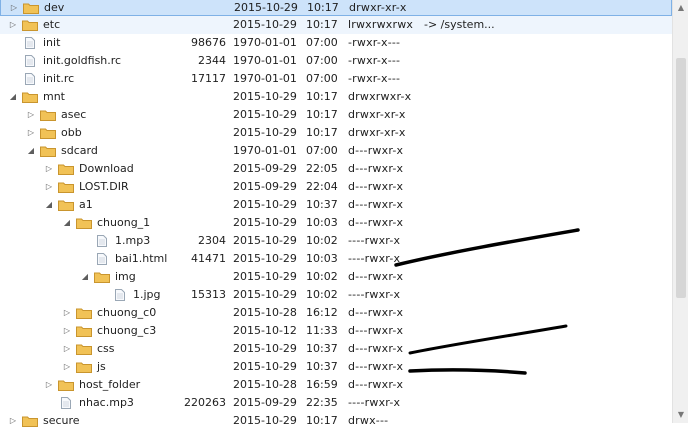 Image resolution: width=688 pixels, height=433 pixels. I want to click on tree-row-file: bai1.html 41471 2015-10-29 10:03 ----rwxr-x, so click(336, 259).